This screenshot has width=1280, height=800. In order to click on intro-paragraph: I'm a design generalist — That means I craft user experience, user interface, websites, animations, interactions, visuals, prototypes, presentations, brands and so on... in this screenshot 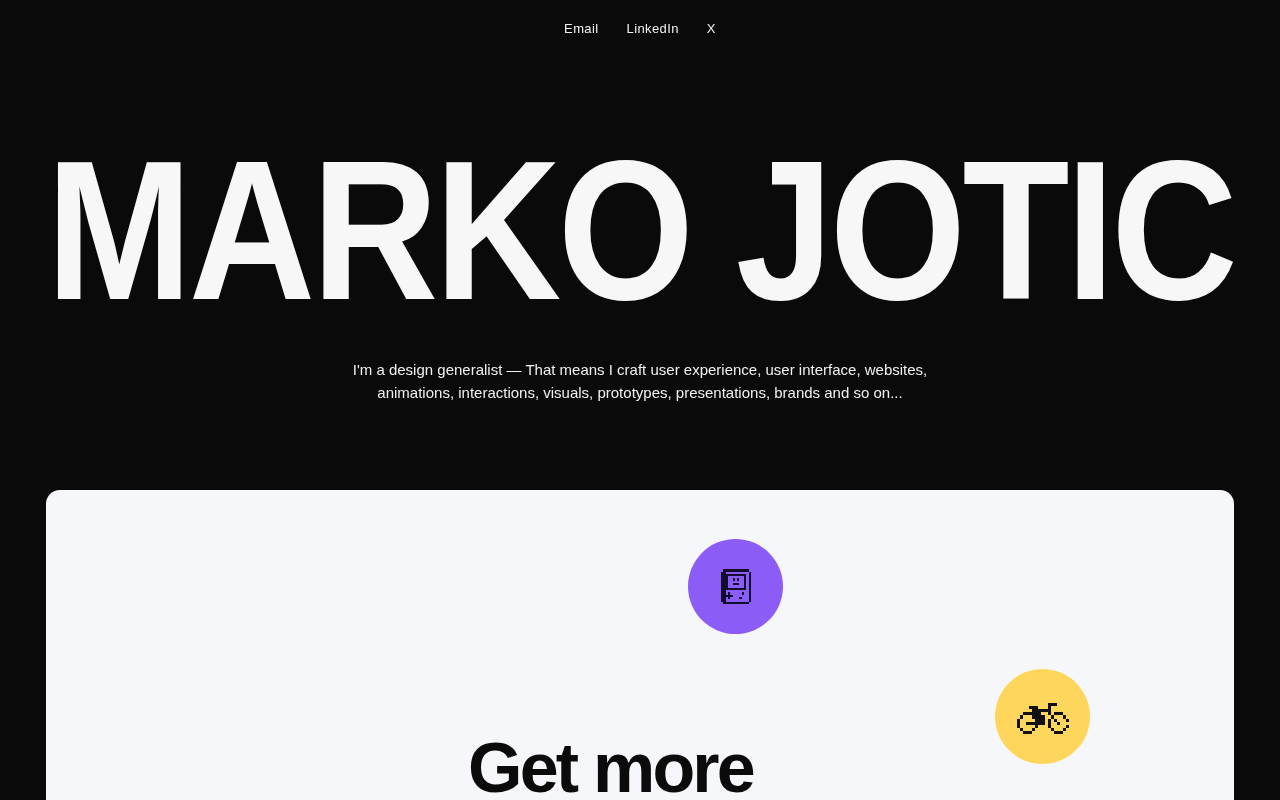, I will do `click(640, 381)`.